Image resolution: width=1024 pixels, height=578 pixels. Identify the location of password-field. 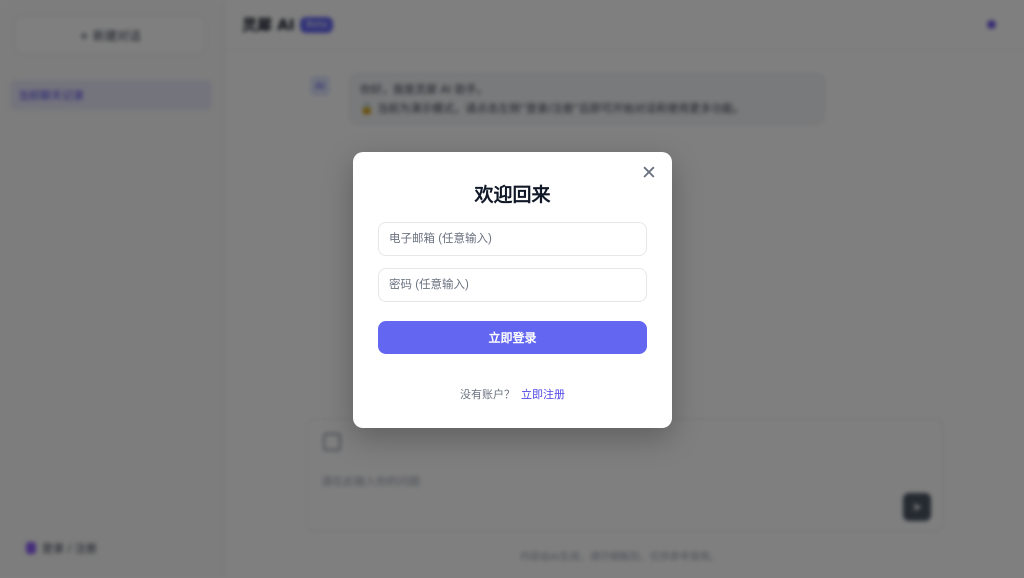
(512, 285).